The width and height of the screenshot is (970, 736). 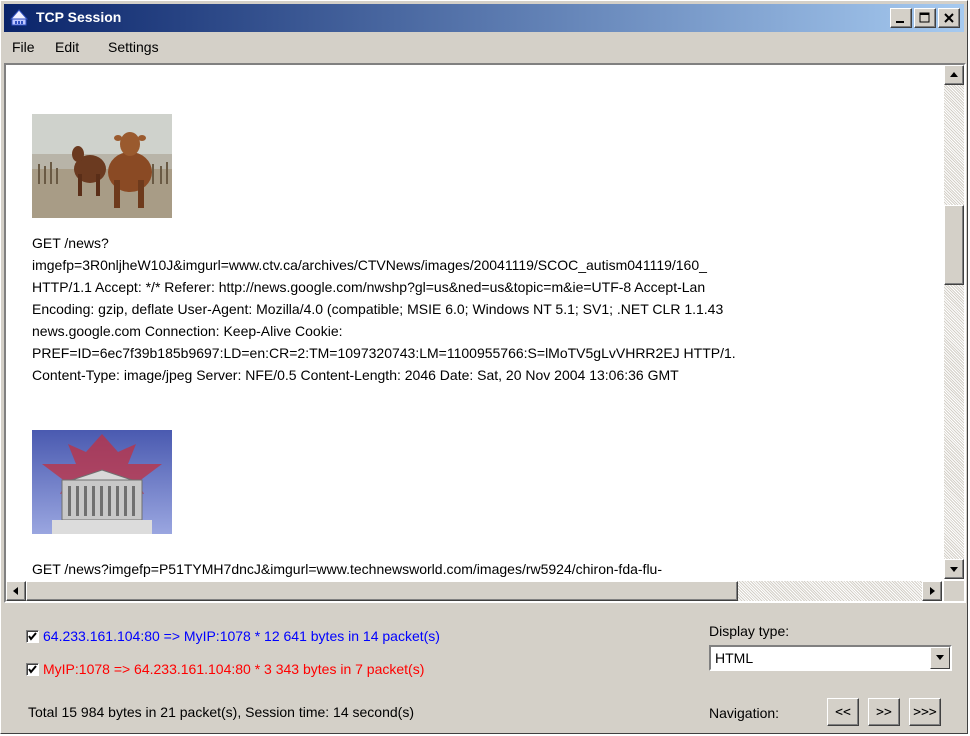 I want to click on app-network-icon, so click(x=19, y=17).